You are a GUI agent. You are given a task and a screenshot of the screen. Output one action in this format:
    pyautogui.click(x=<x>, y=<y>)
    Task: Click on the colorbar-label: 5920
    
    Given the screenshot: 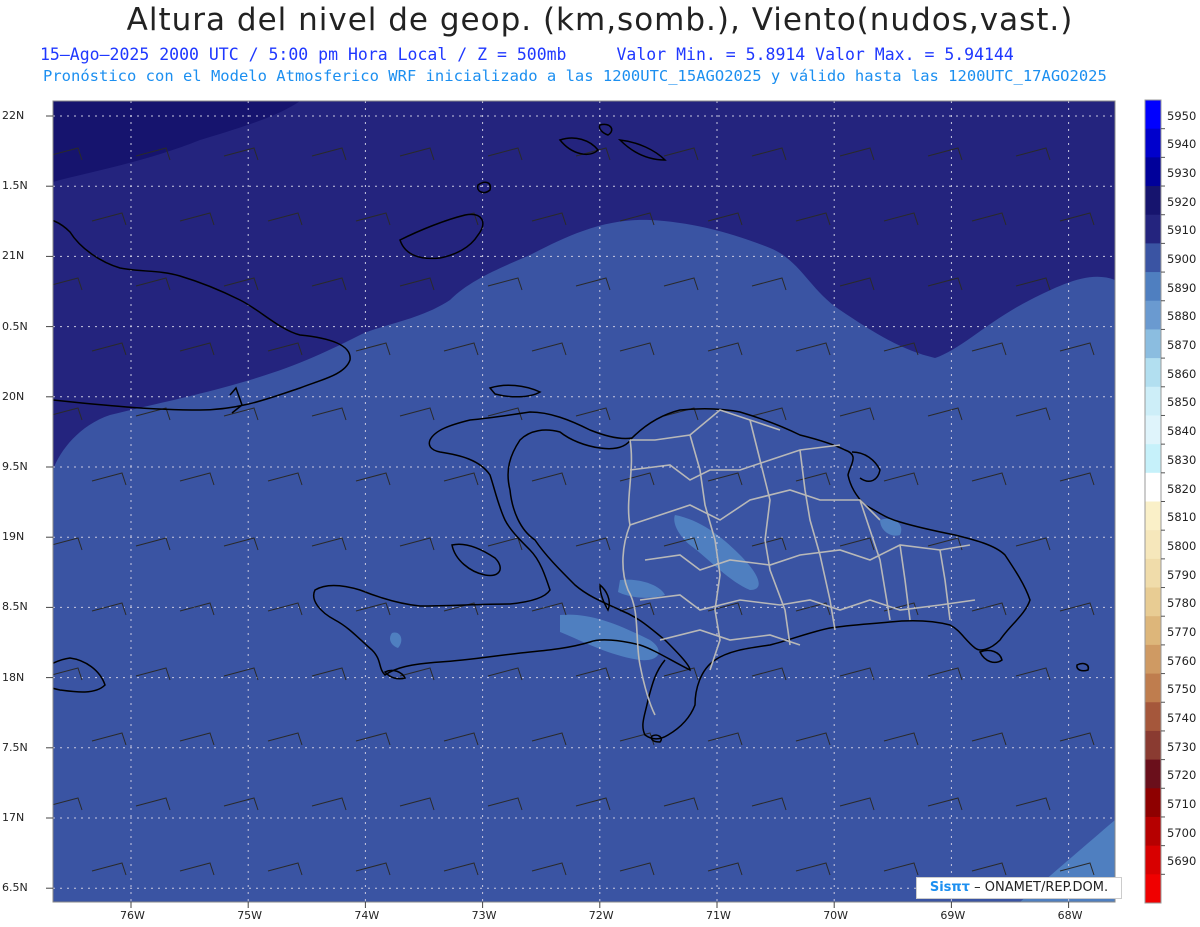 What is the action you would take?
    pyautogui.click(x=1182, y=201)
    